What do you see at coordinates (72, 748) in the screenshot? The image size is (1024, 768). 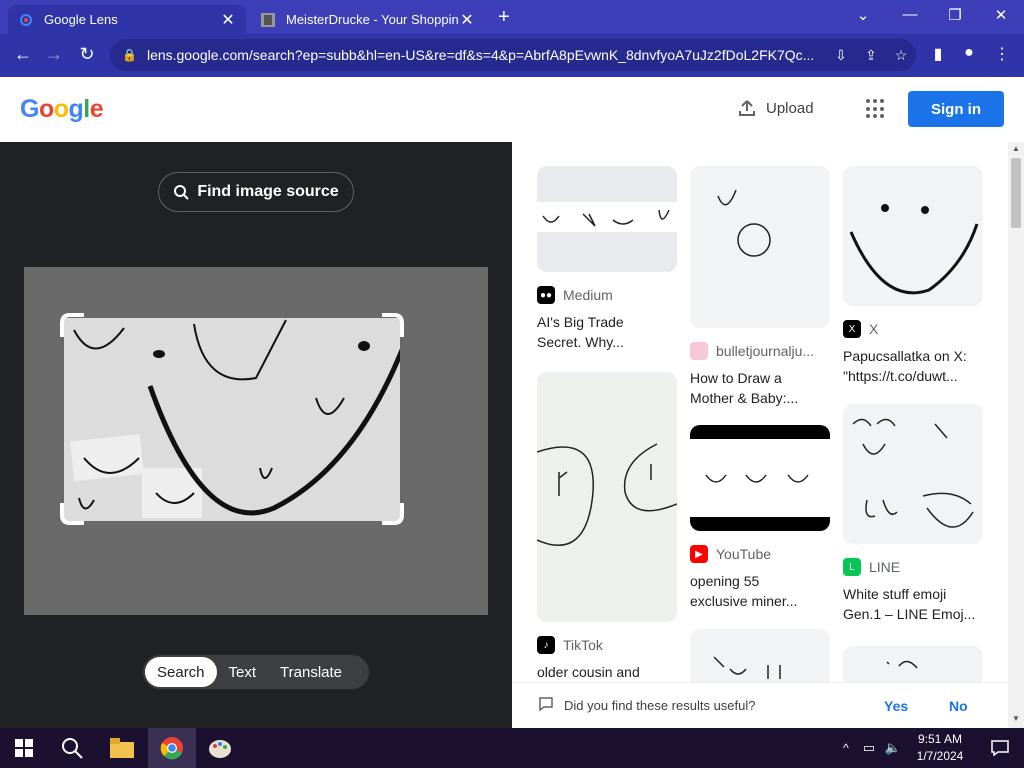 I see `search-icon` at bounding box center [72, 748].